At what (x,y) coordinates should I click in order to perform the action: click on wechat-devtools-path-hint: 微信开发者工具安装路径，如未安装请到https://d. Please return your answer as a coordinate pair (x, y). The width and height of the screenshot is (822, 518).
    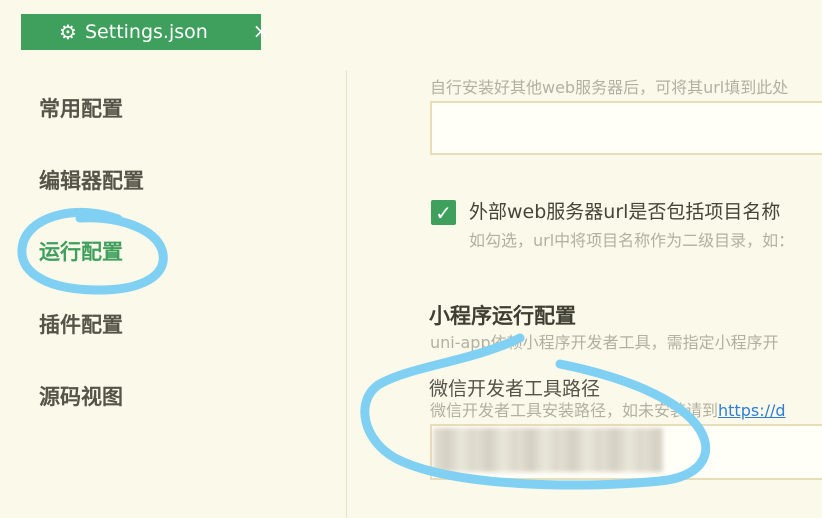
    Looking at the image, I should click on (608, 411).